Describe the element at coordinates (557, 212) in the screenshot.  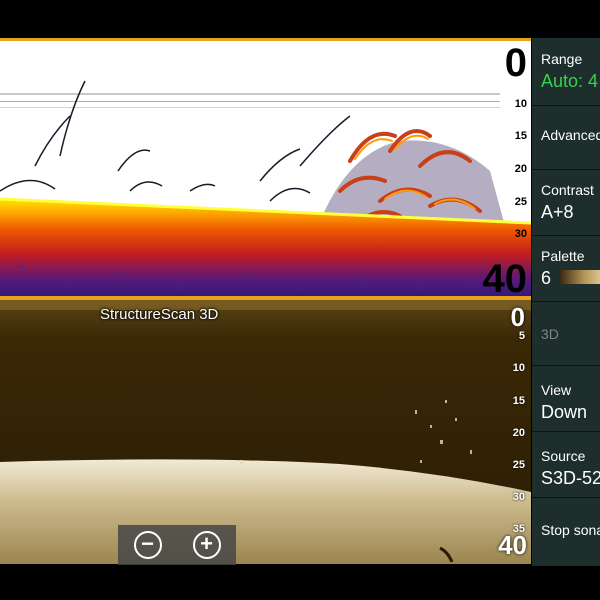
I see `contrast-value: A+8` at that location.